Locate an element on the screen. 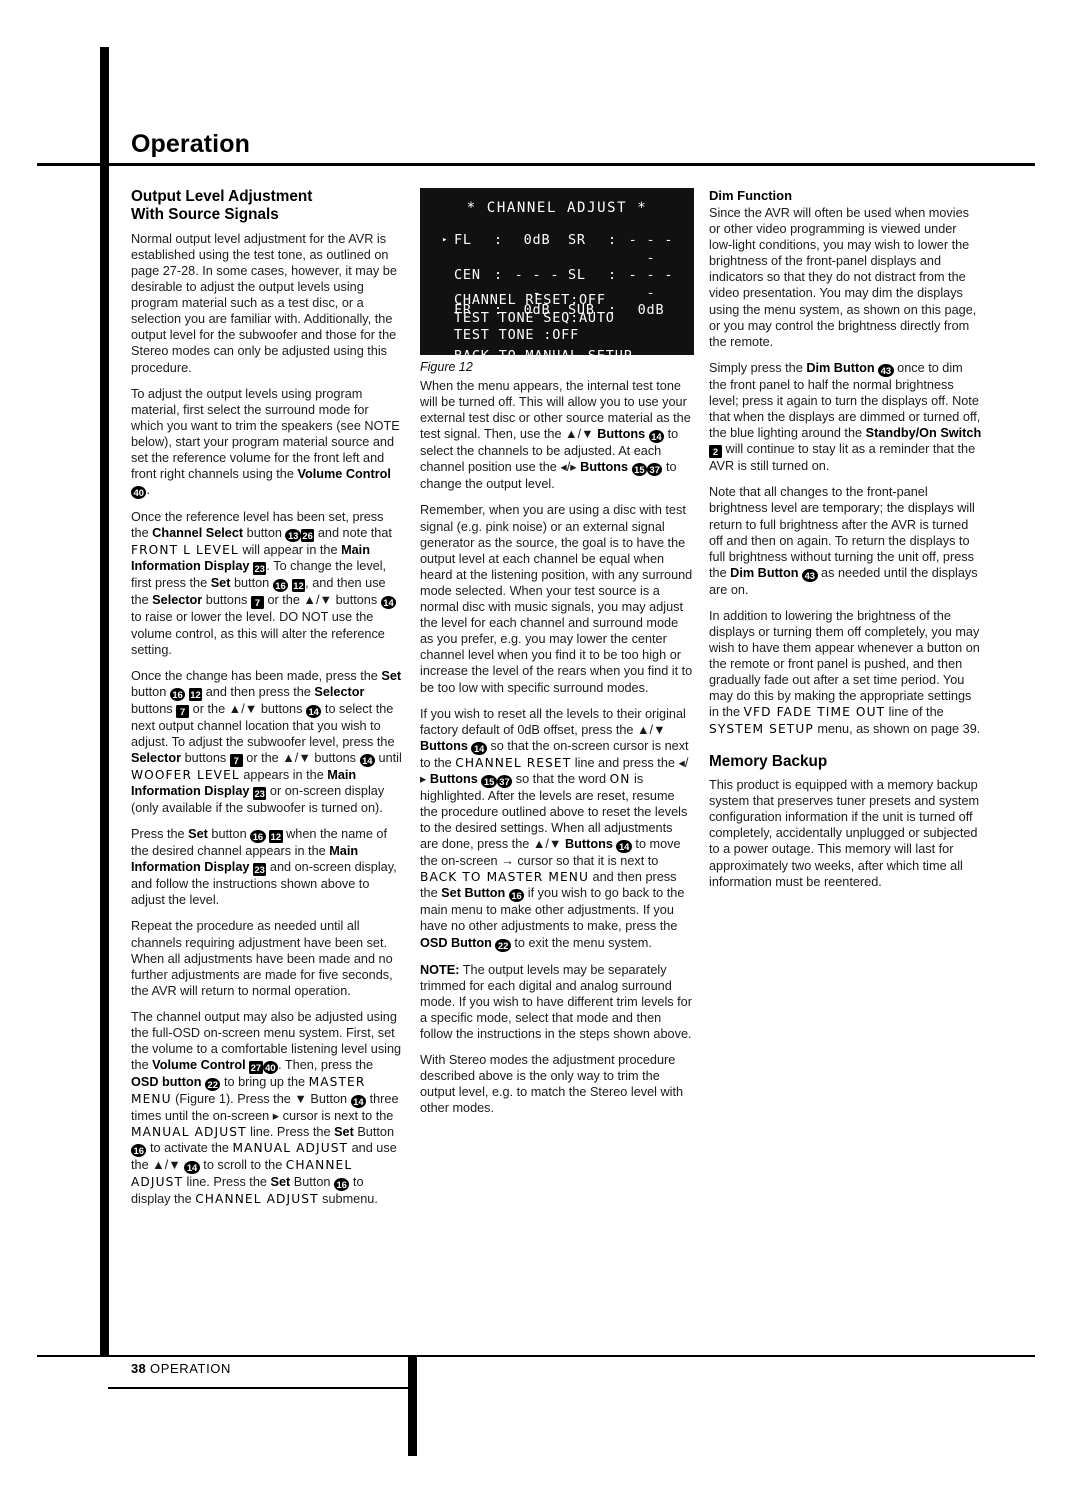 The height and width of the screenshot is (1488, 1080). paragraph-text: menu, as shown on page 39. is located at coordinates (897, 728).